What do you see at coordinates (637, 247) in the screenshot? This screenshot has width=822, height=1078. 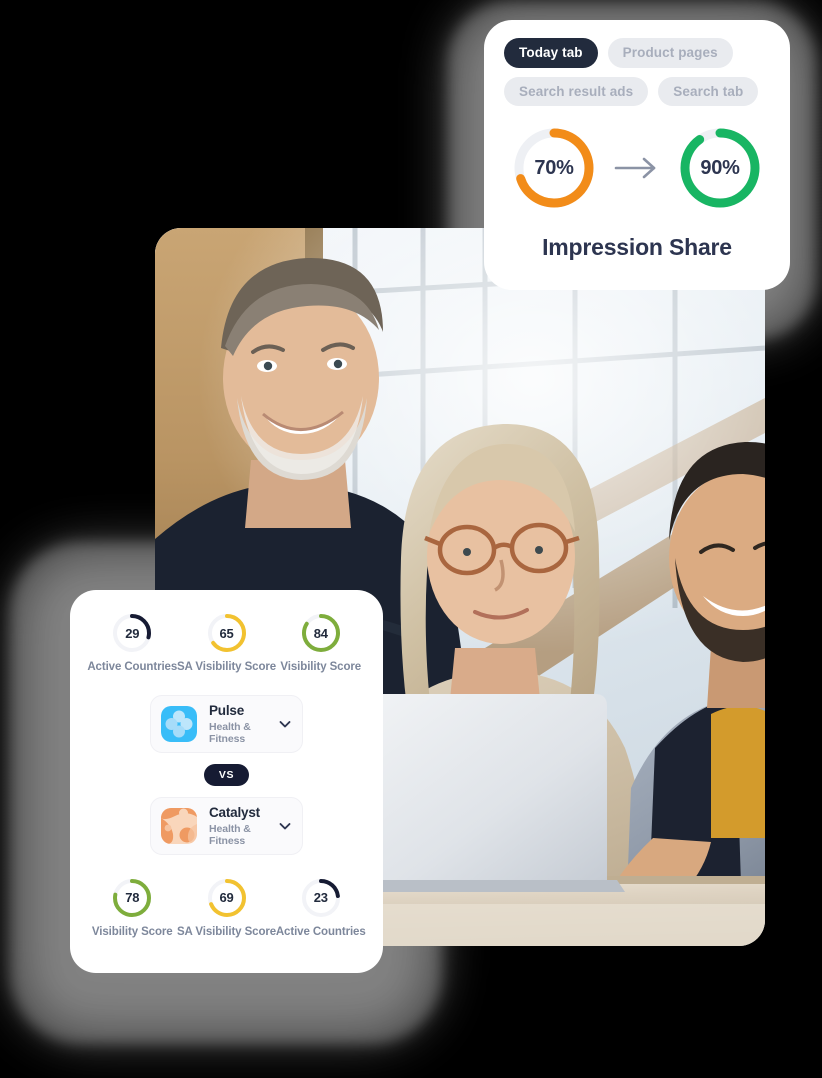 I see `impression-share-title: Impression Share` at bounding box center [637, 247].